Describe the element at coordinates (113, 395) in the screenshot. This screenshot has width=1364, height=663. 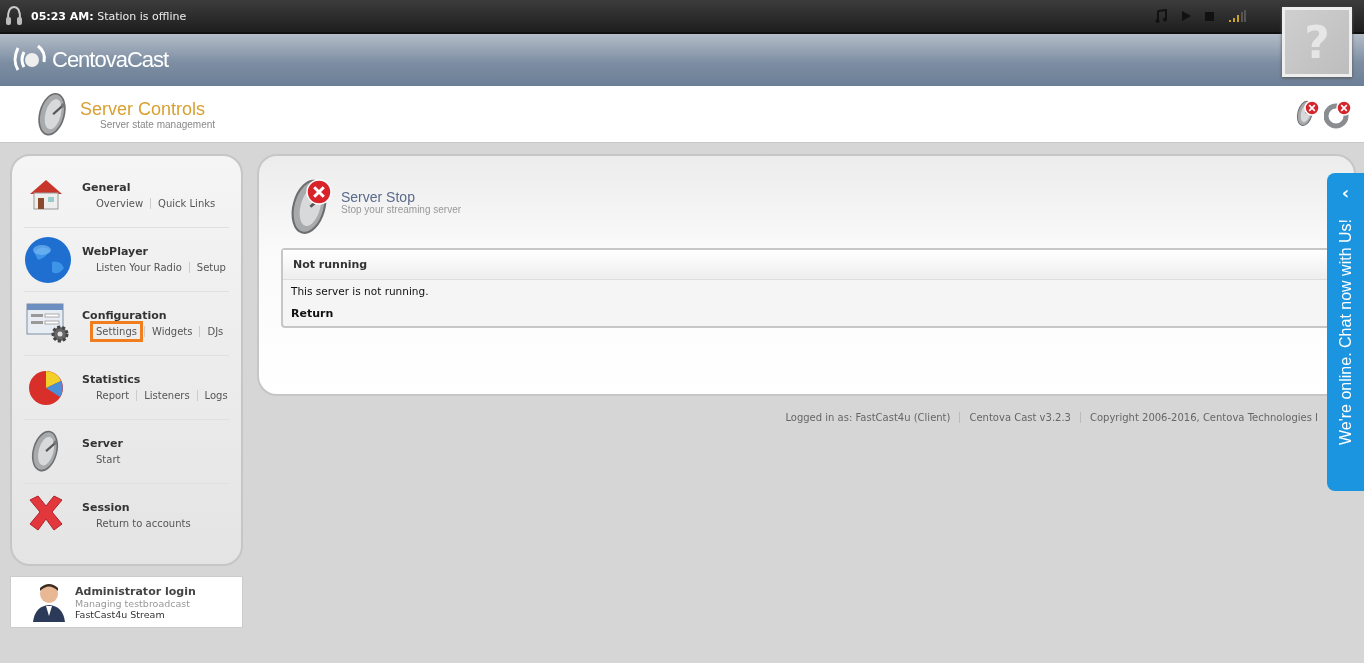
I see `menu-link: Report` at that location.